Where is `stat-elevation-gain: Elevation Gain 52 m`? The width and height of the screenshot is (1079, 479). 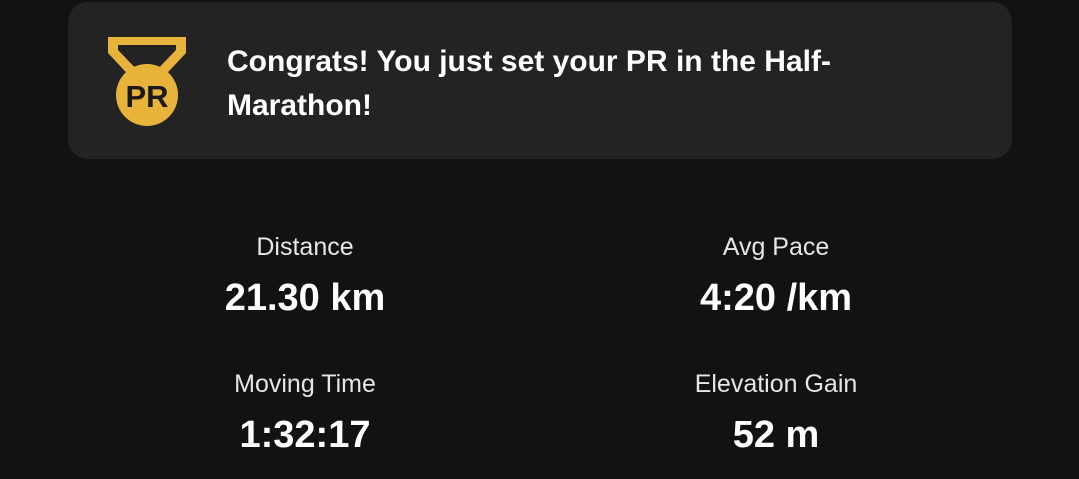 stat-elevation-gain: Elevation Gain 52 m is located at coordinates (776, 413).